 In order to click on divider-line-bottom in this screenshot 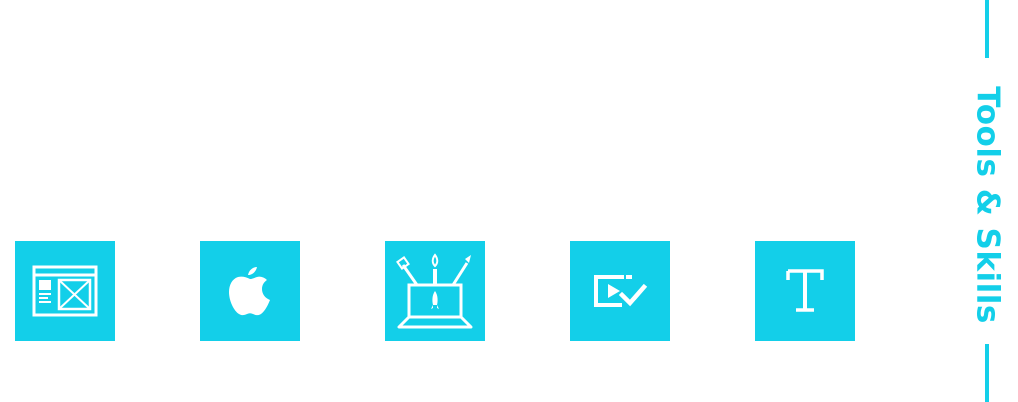, I will do `click(987, 373)`.